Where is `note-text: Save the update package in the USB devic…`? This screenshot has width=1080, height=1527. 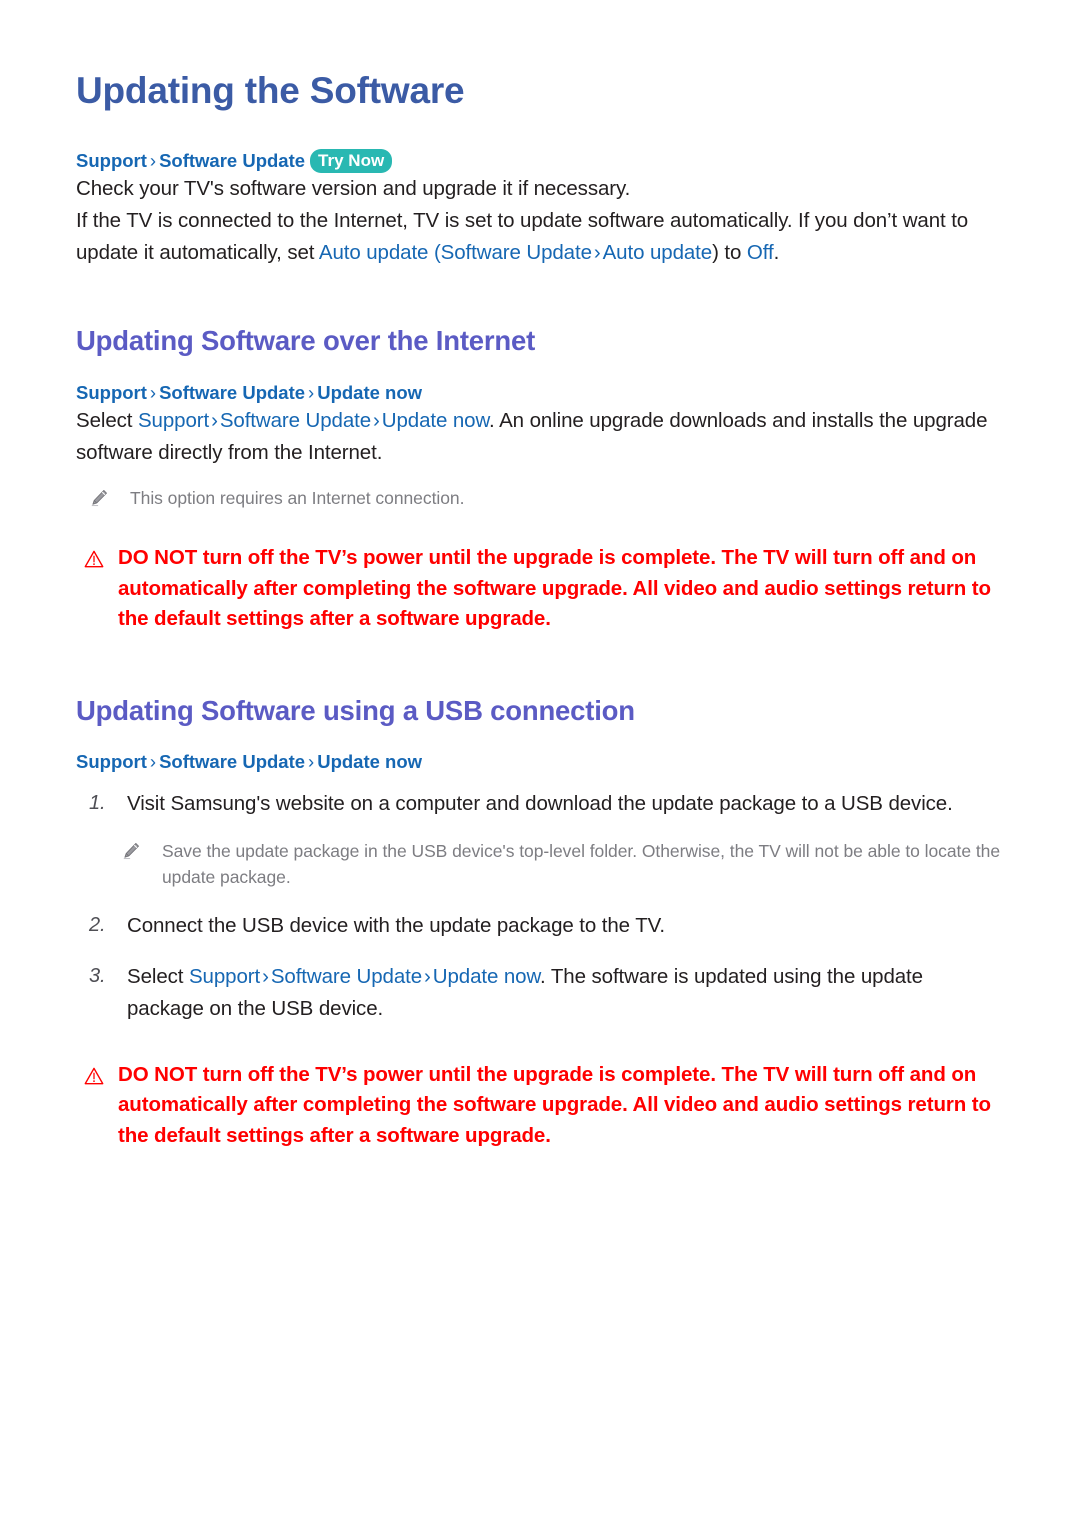 note-text: Save the update package in the USB devic… is located at coordinates (581, 864).